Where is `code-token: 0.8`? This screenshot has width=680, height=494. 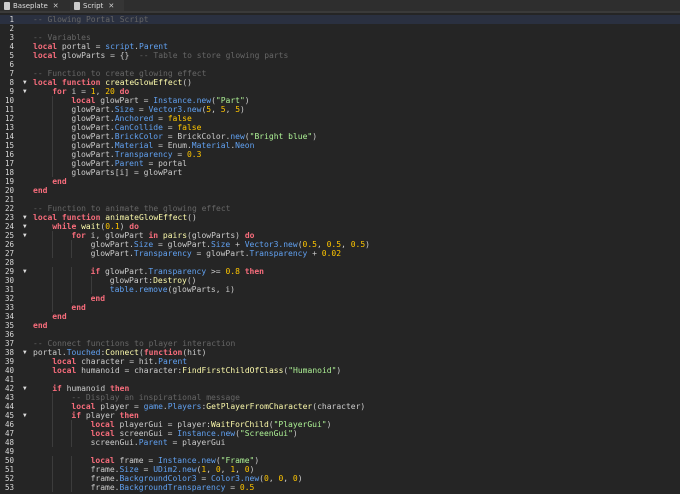
code-token: 0.8 is located at coordinates (232, 271).